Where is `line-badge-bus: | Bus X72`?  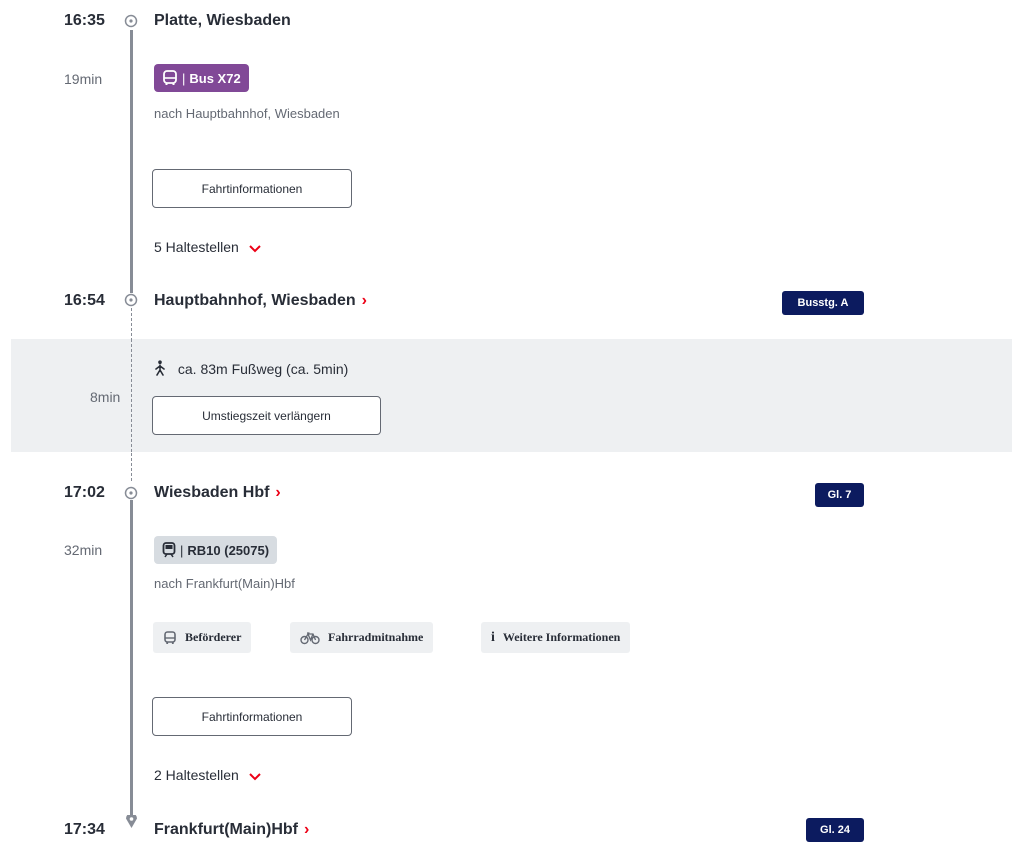
line-badge-bus: | Bus X72 is located at coordinates (201, 78).